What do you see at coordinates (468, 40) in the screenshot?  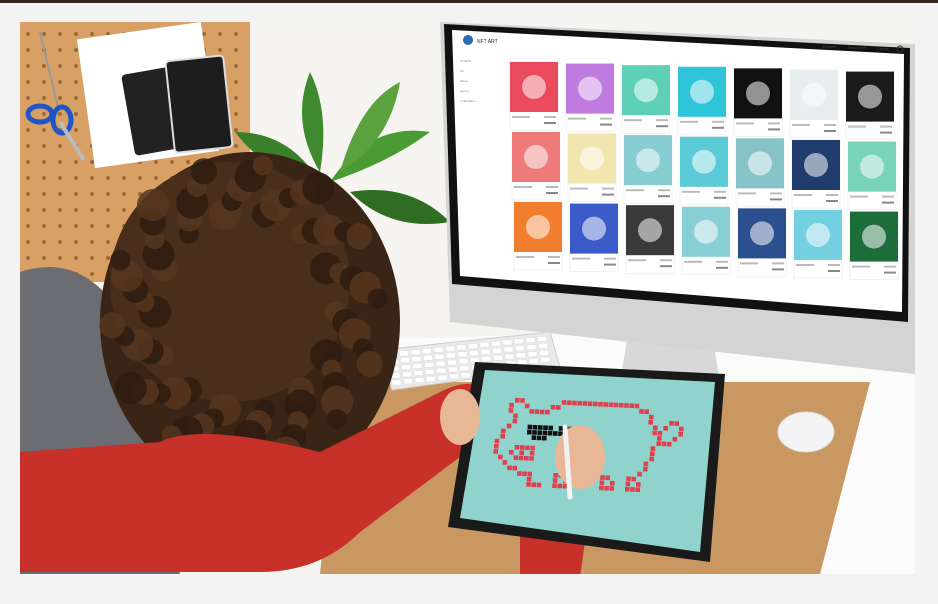 I see `brand-logo-icon` at bounding box center [468, 40].